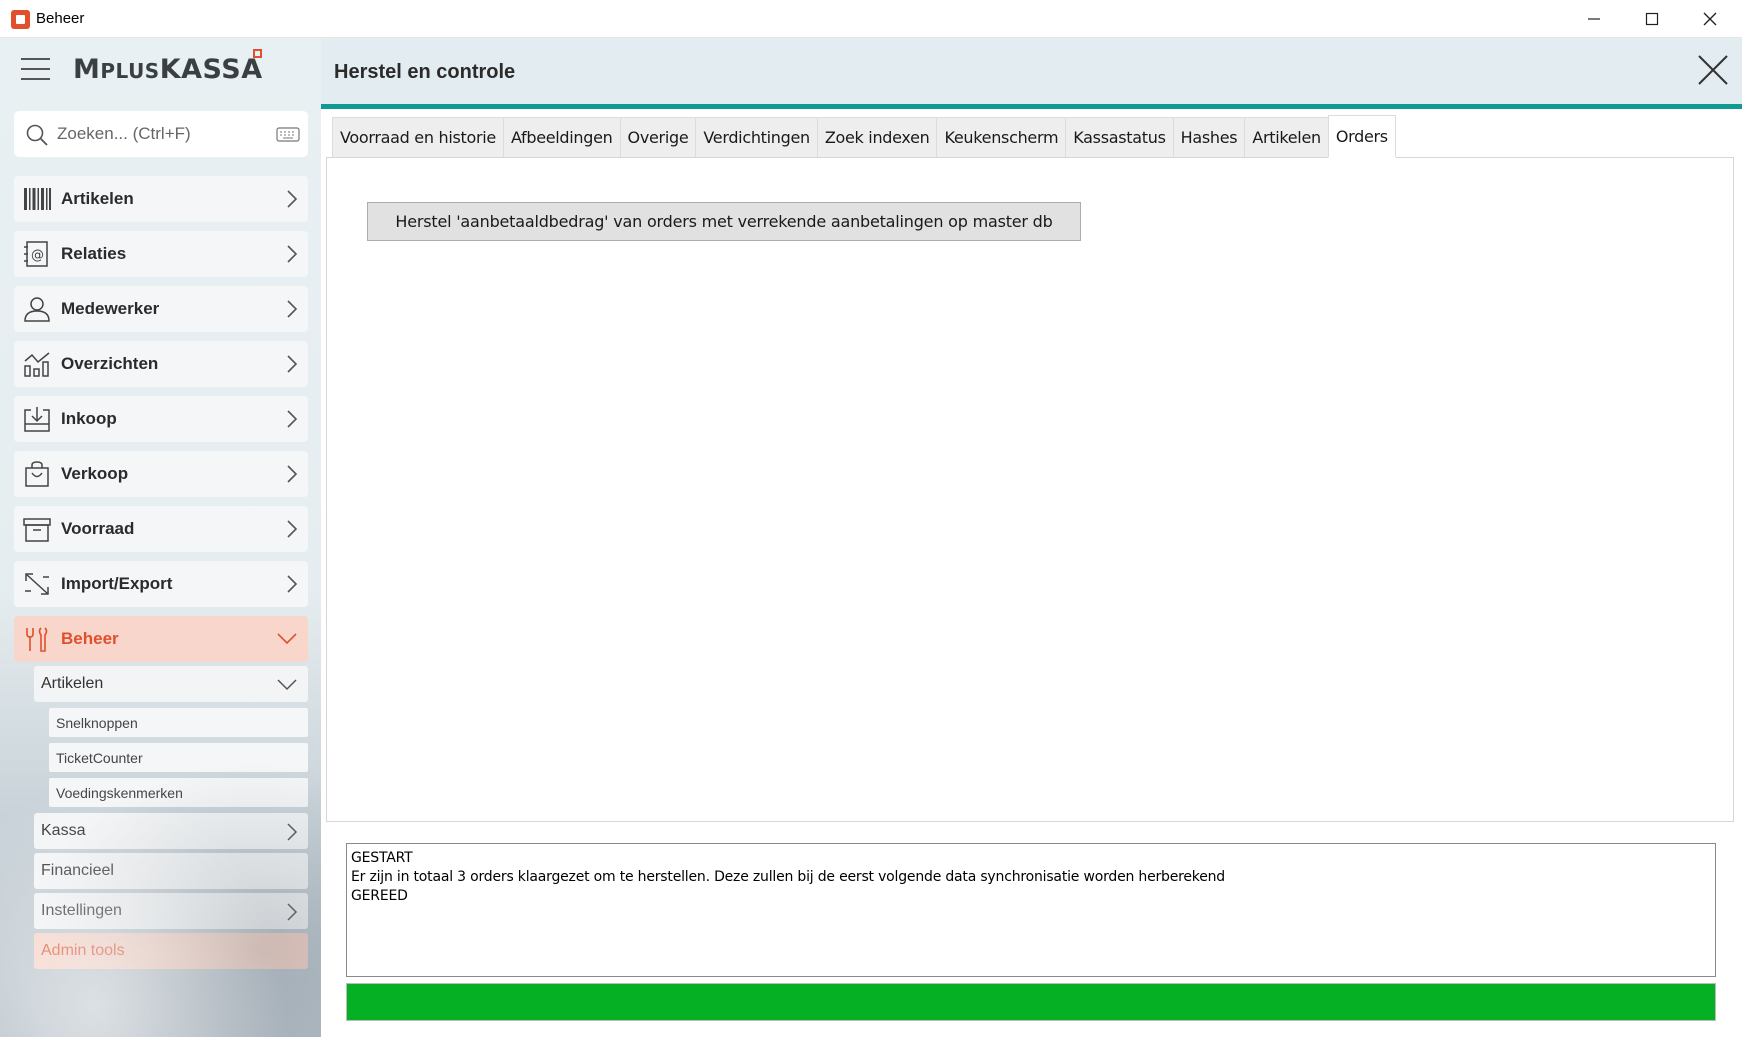 The image size is (1742, 1037). I want to click on sidebar-sub-label: Admin tools, so click(83, 950).